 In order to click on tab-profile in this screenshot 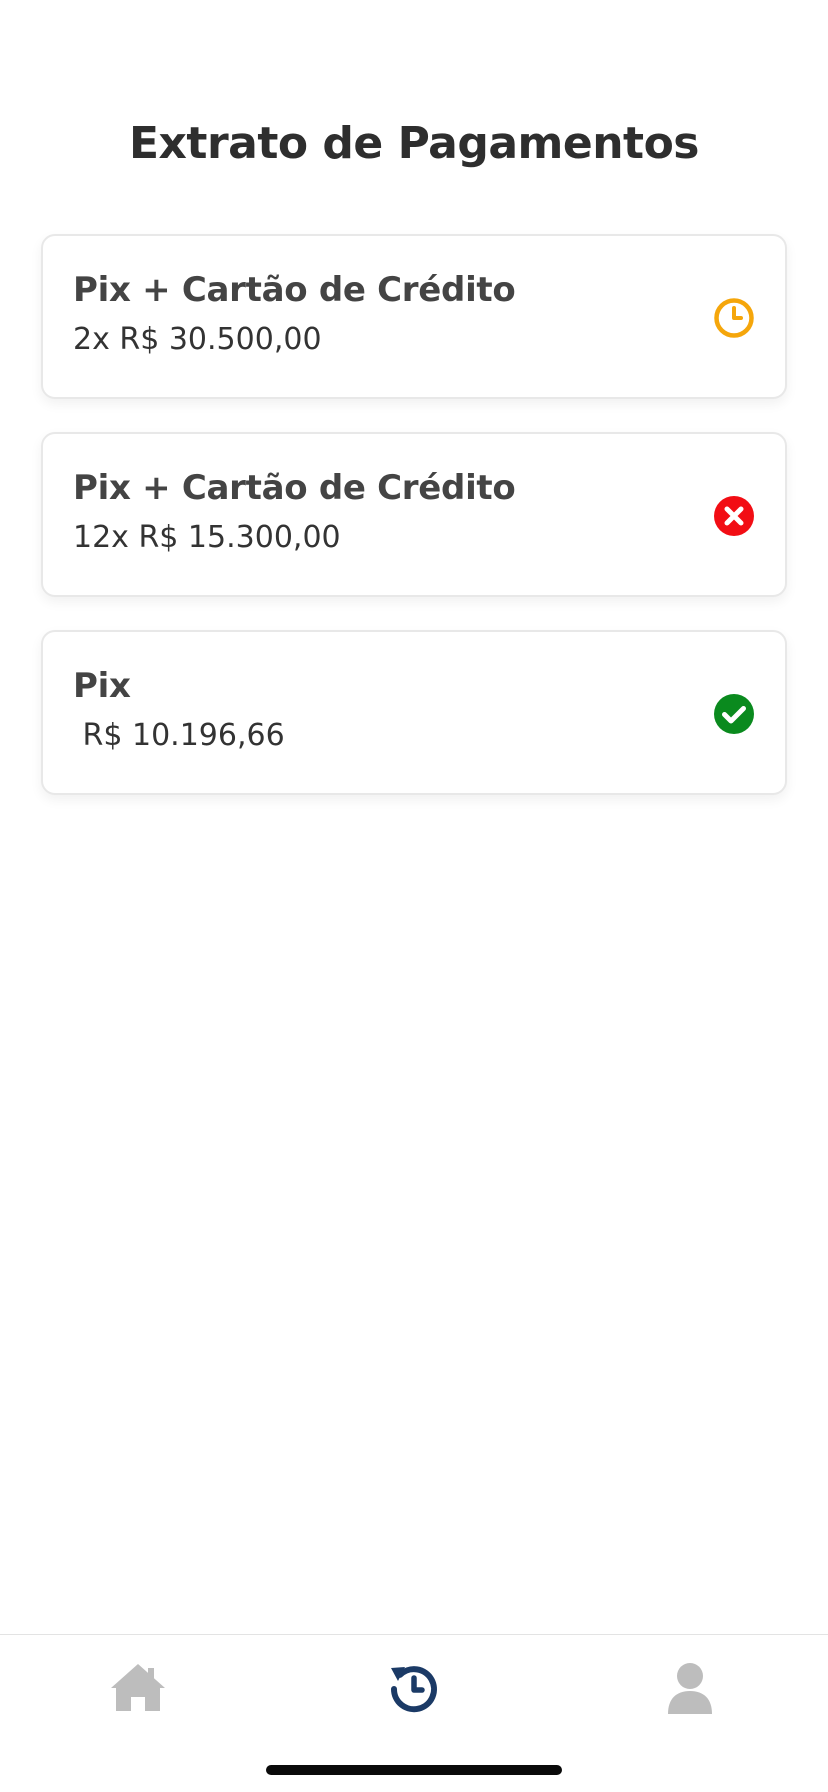, I will do `click(690, 1689)`.